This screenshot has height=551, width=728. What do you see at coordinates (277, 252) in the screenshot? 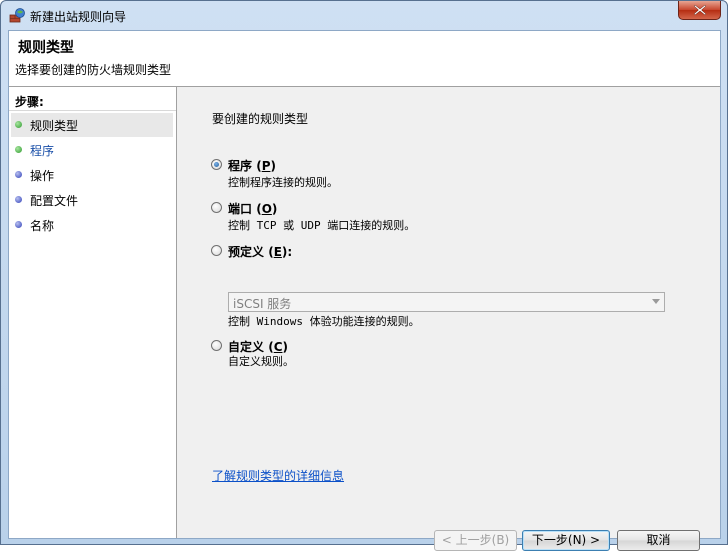
I see `option-mnemonic: E` at bounding box center [277, 252].